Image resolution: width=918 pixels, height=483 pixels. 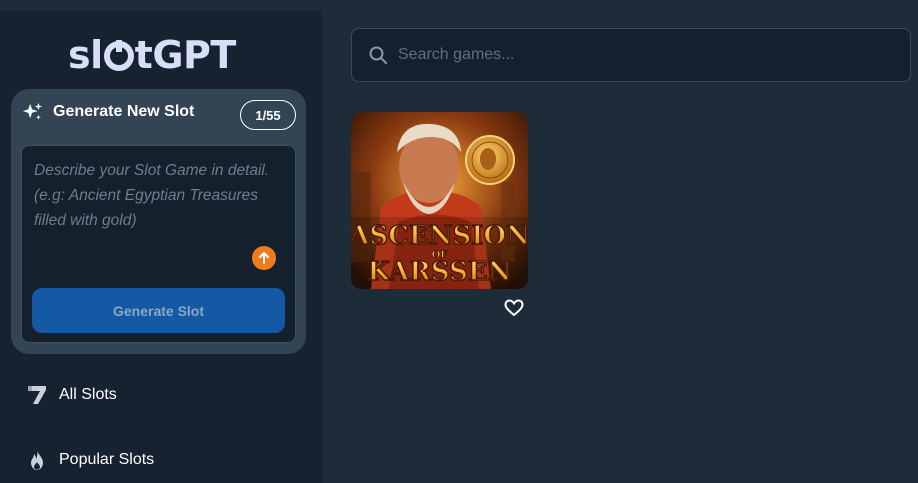 I want to click on generate-title: Generate New Slot, so click(x=124, y=111).